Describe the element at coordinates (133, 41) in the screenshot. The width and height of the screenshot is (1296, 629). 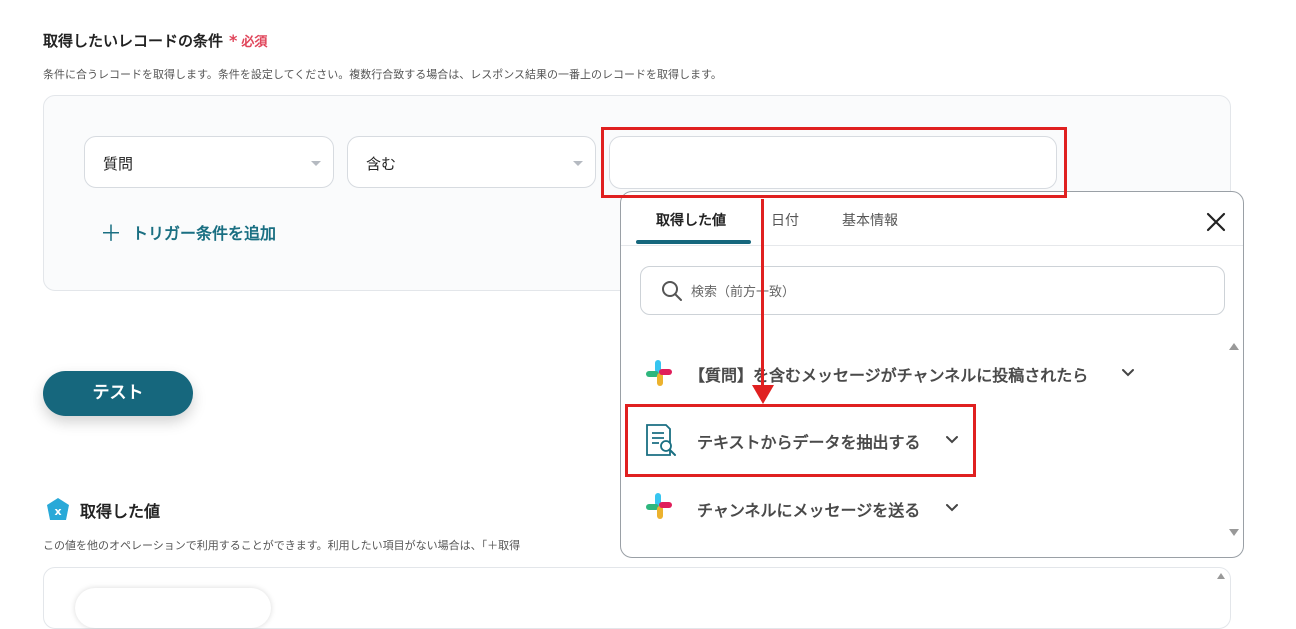
I see `condition-title-text: 取得したいレコードの条件` at that location.